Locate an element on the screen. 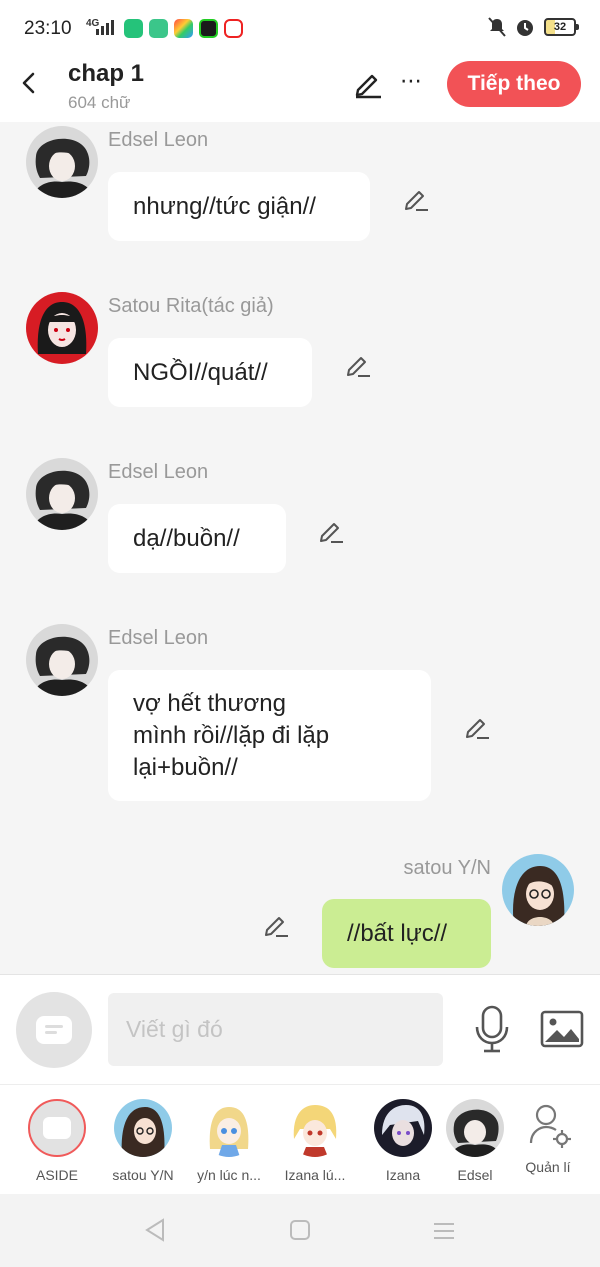  nav-back-icon is located at coordinates (155, 1230).